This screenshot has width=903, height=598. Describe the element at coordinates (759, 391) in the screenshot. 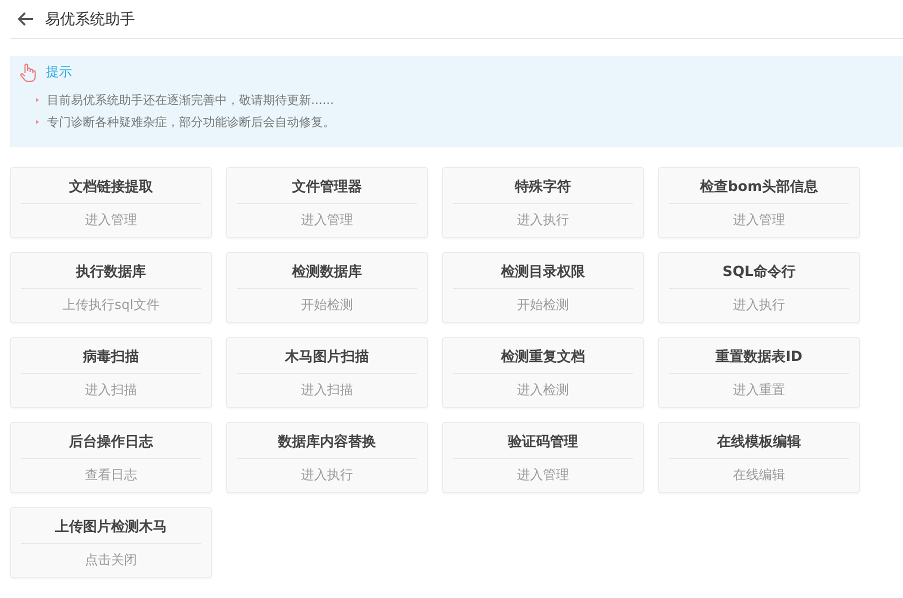

I see `tool-link: 进入重置` at that location.